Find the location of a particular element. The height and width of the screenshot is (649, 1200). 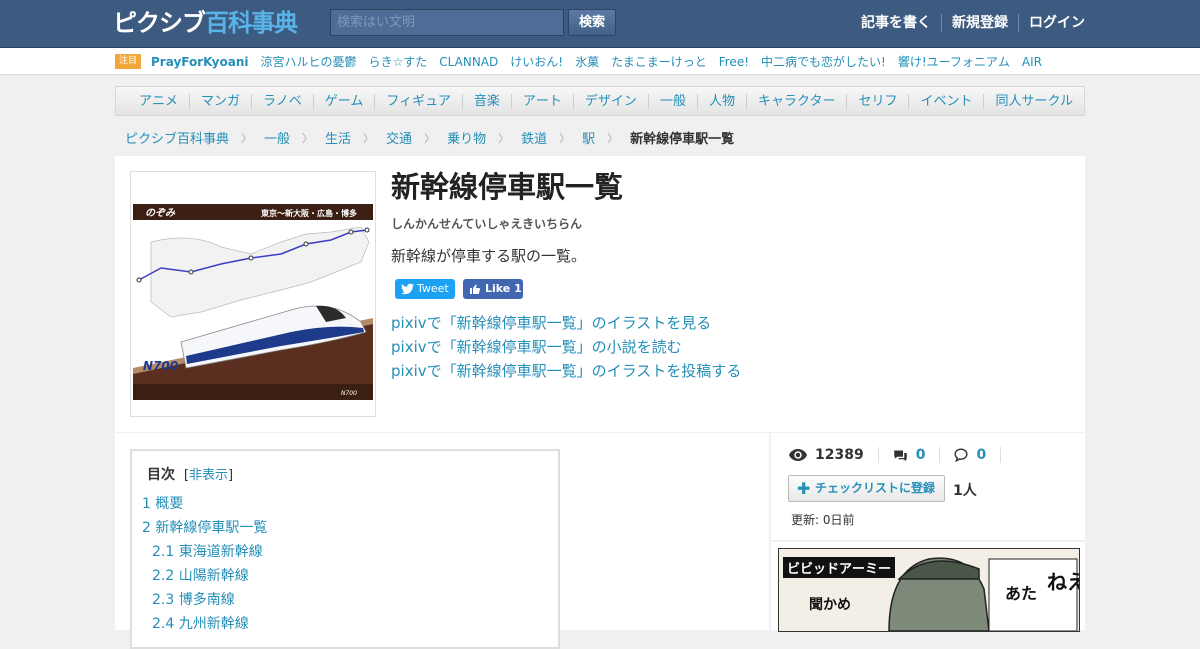

toc-toggle-close: ] is located at coordinates (230, 475).